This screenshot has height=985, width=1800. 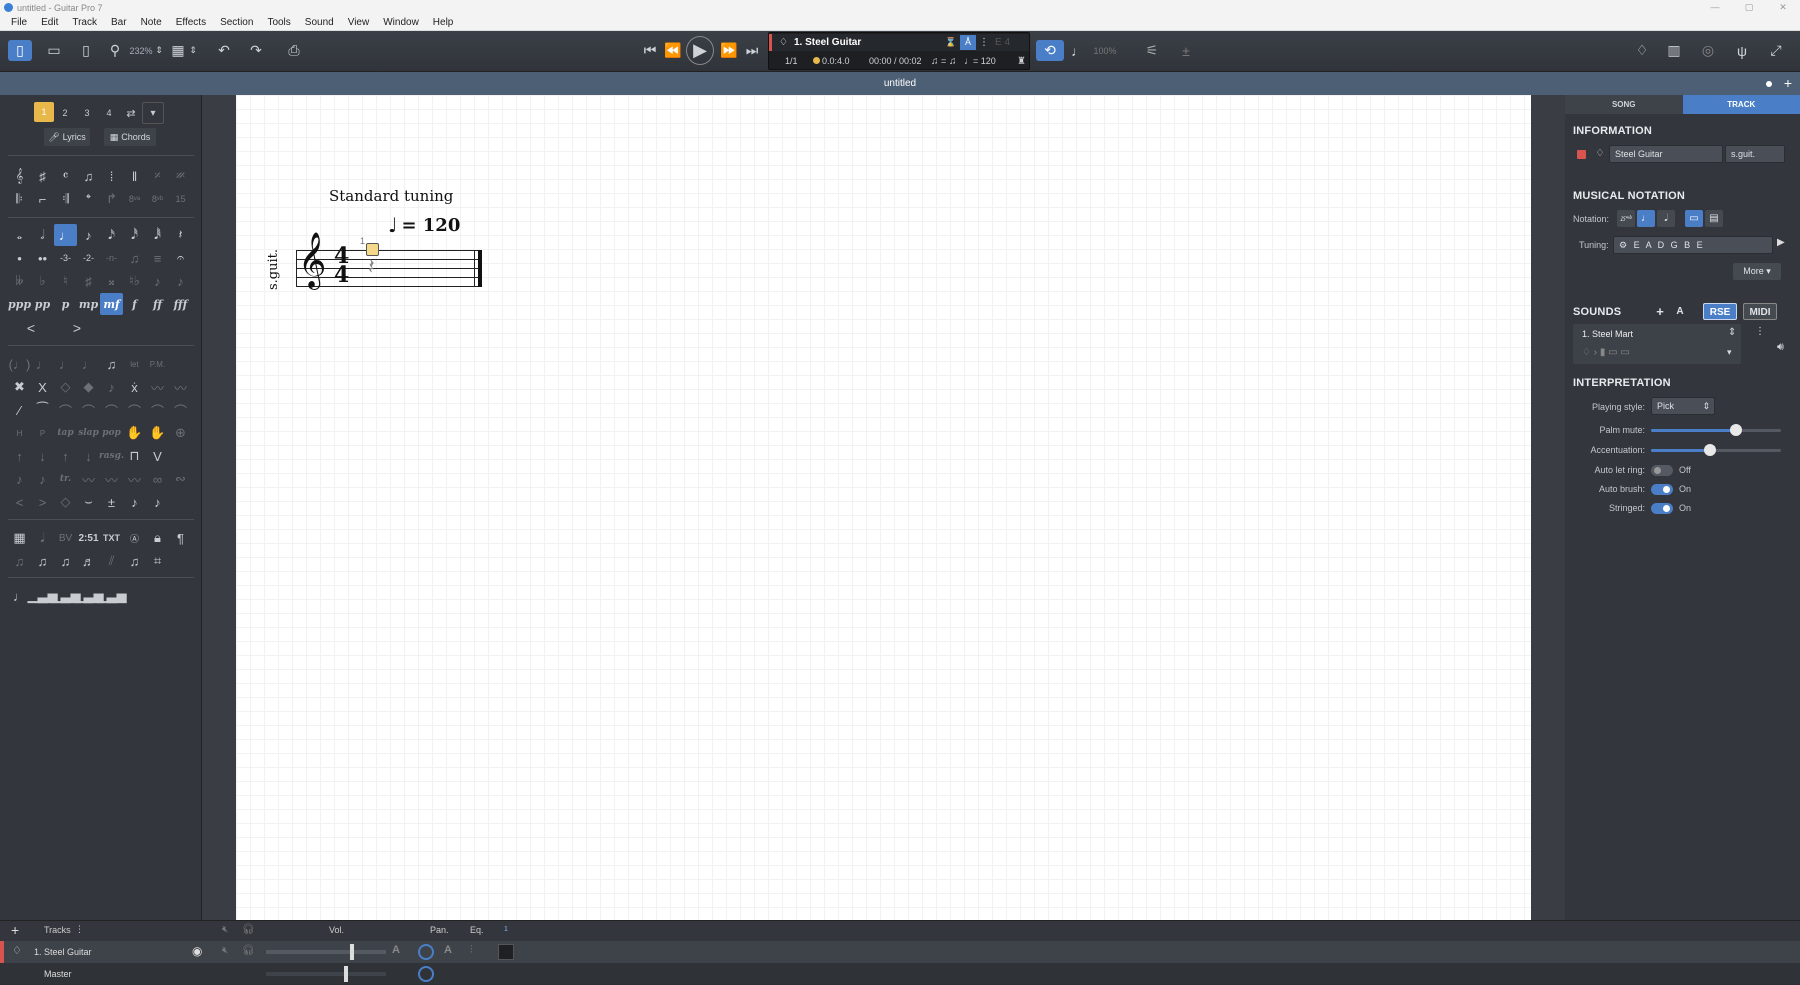 I want to click on playing-style-select: Pick⇕, so click(x=1683, y=406).